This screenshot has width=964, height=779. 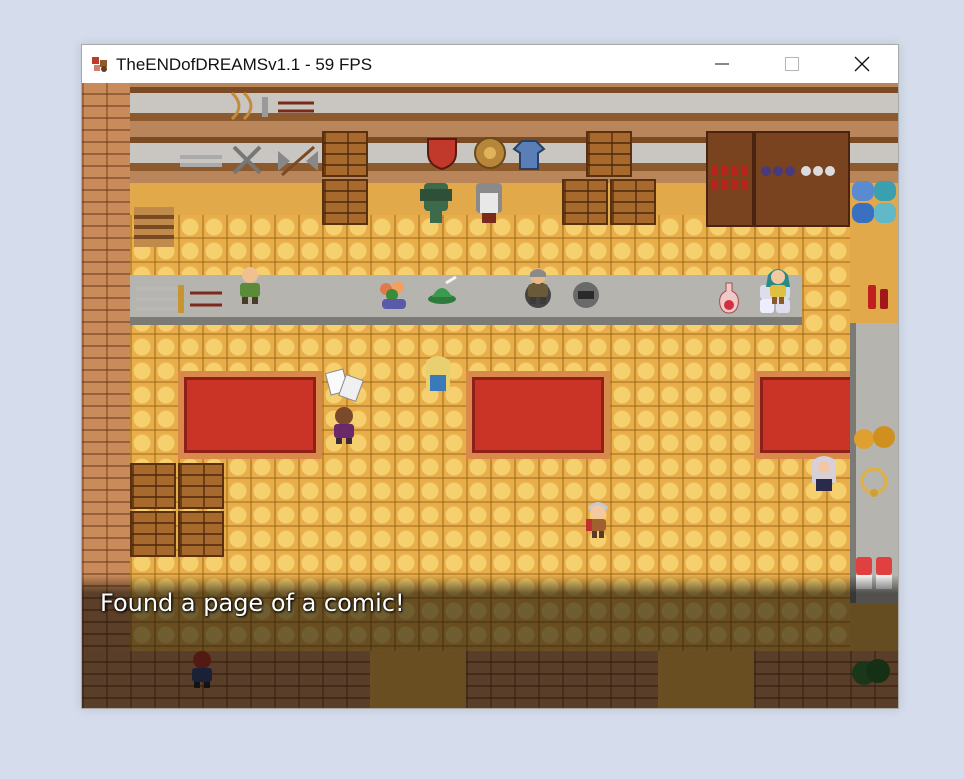 What do you see at coordinates (878, 297) in the screenshot?
I see `wine-bottles-icon` at bounding box center [878, 297].